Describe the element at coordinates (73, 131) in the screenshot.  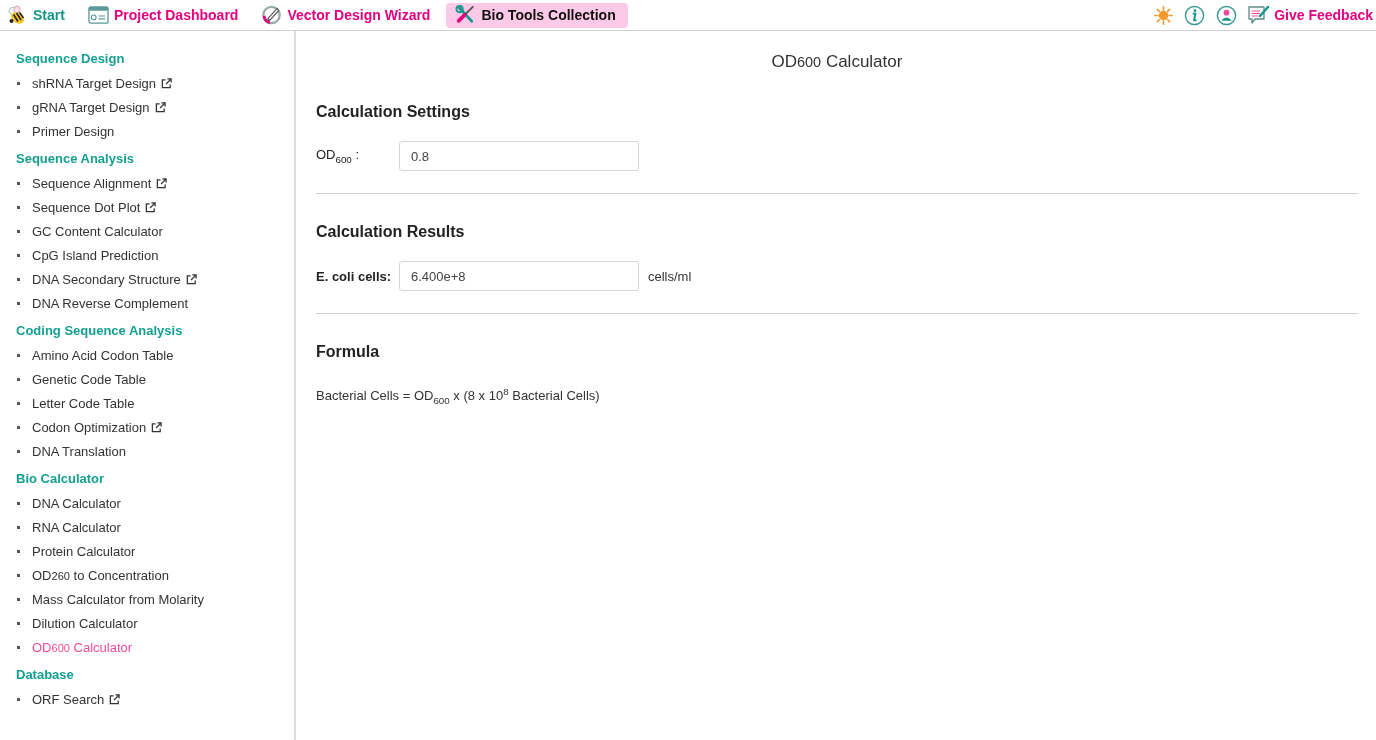
I see `sidebar-link: Primer Design` at that location.